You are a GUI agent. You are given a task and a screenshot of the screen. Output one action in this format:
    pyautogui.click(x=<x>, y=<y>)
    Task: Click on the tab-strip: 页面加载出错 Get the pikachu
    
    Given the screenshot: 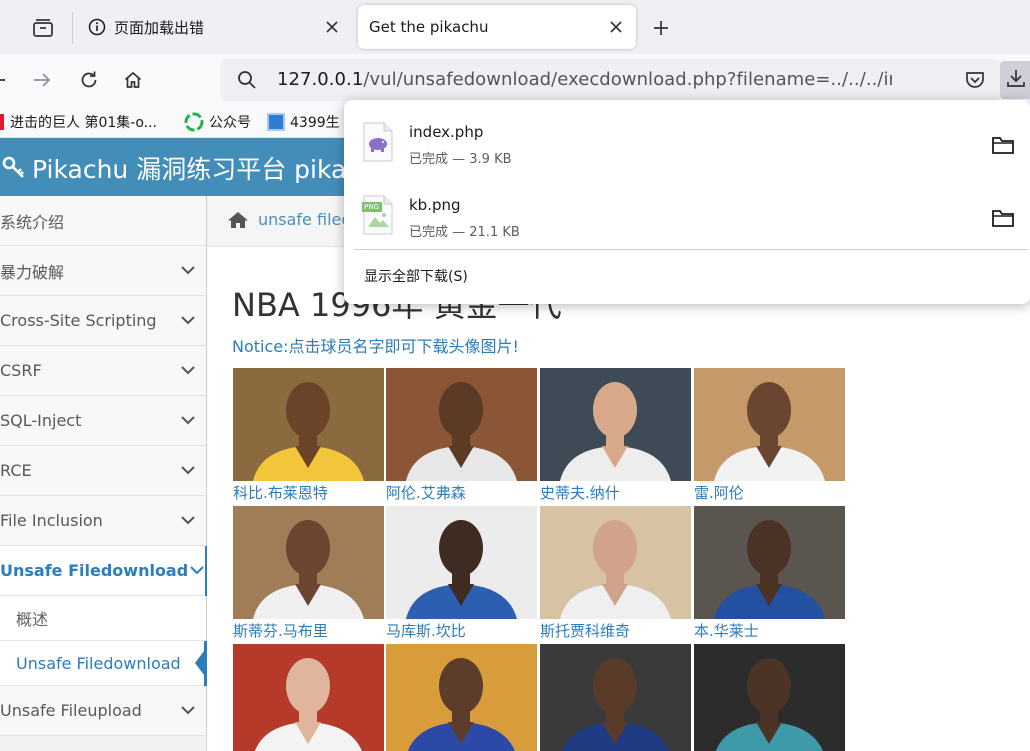 What is the action you would take?
    pyautogui.click(x=515, y=27)
    